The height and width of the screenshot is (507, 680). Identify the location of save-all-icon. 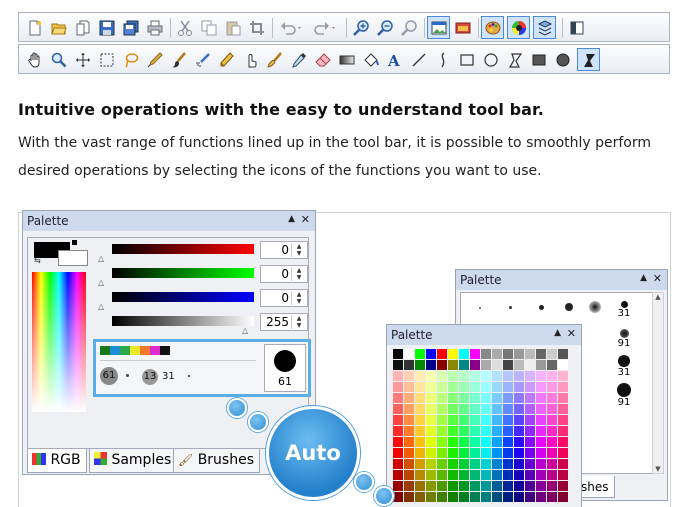
(131, 28).